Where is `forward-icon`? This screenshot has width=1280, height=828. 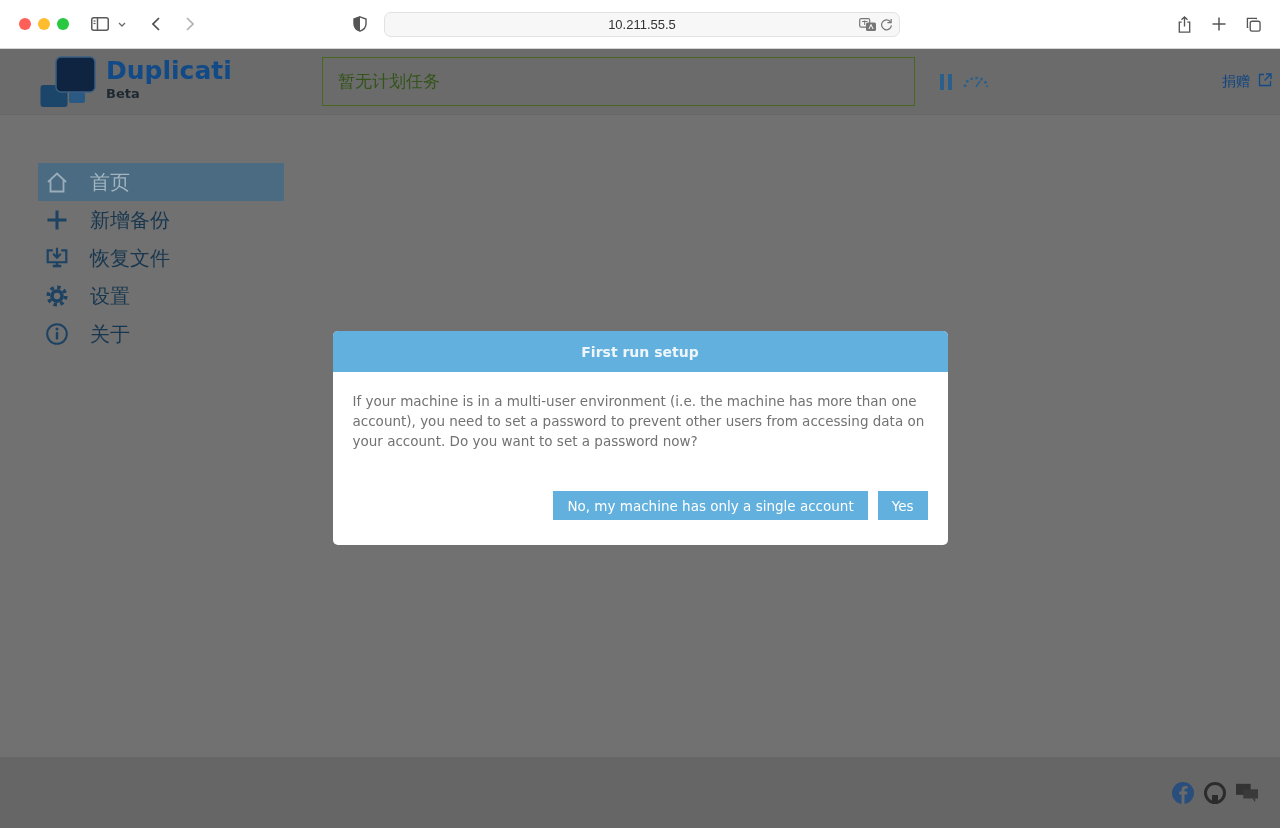
forward-icon is located at coordinates (190, 24).